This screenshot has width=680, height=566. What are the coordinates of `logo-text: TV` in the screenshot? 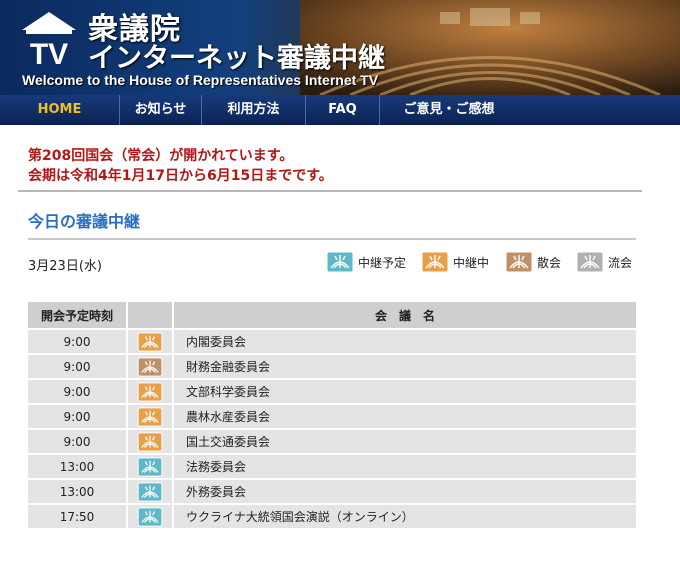 It's located at (49, 54).